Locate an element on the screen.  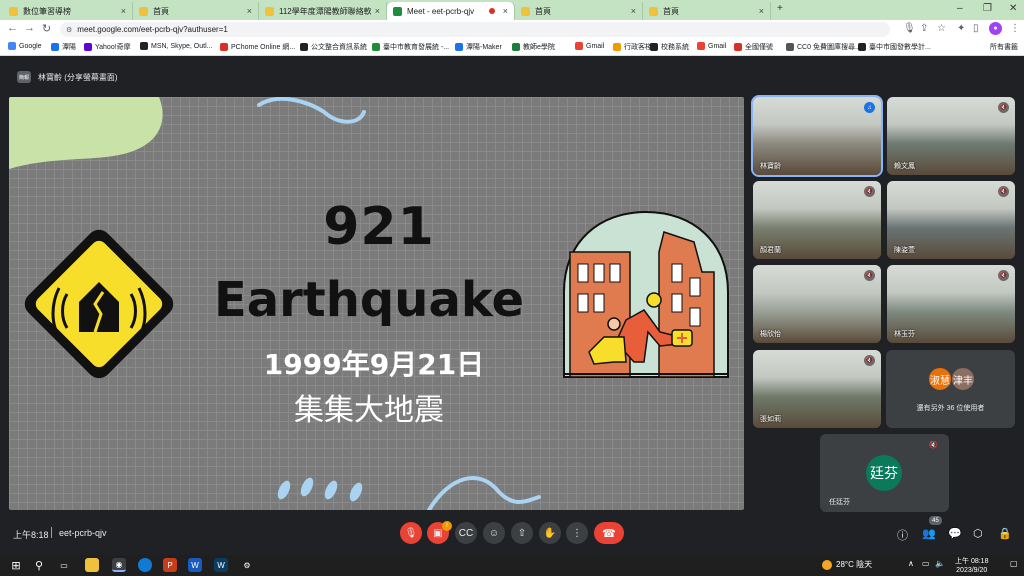
meeting-info-icon: ⓘ is located at coordinates (902, 535).